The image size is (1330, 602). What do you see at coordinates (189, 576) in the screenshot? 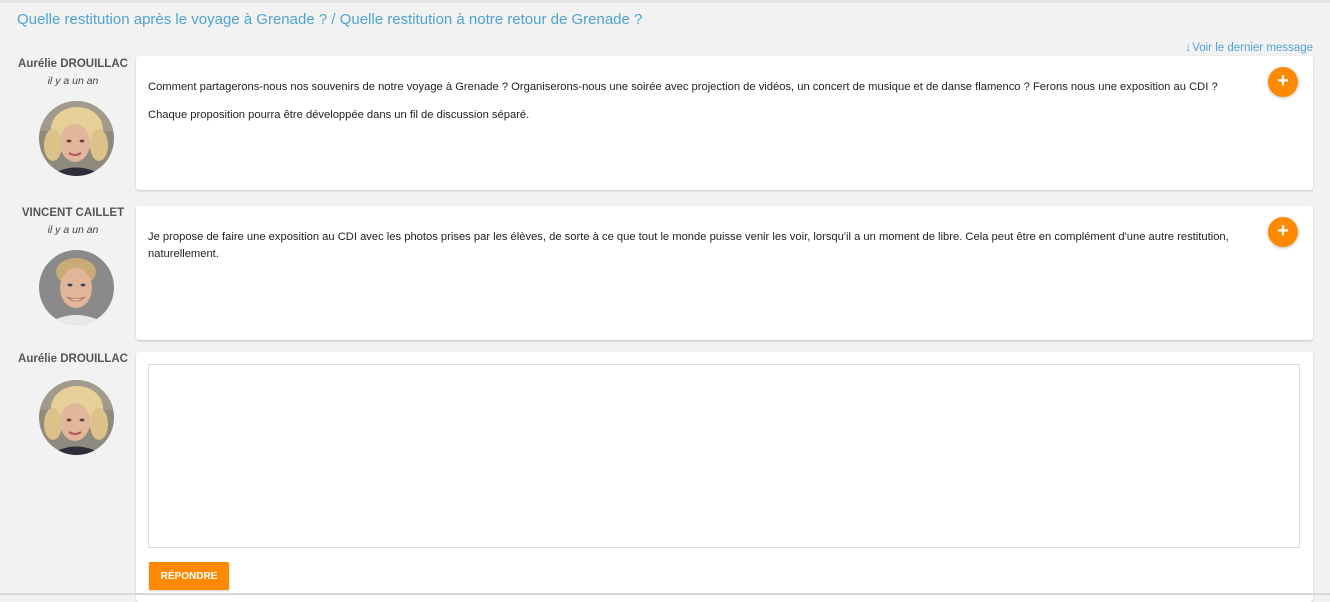
I see `reply-button: RÉPONDRE` at bounding box center [189, 576].